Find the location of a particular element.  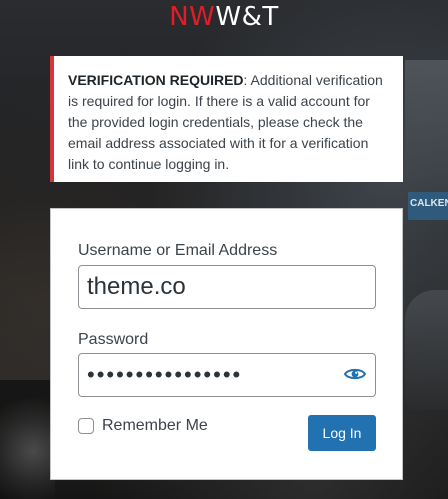

password-input is located at coordinates (227, 375).